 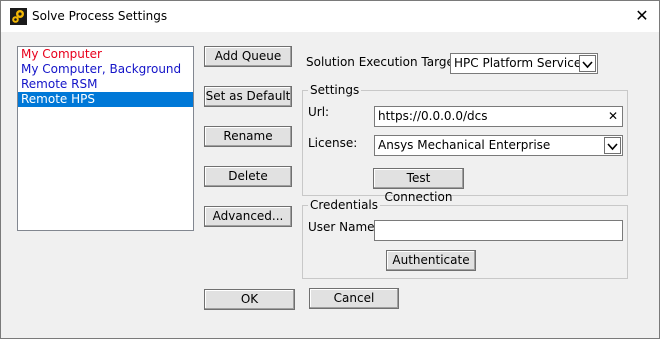 What do you see at coordinates (105, 54) in the screenshot?
I see `queue-list-item: My Computer` at bounding box center [105, 54].